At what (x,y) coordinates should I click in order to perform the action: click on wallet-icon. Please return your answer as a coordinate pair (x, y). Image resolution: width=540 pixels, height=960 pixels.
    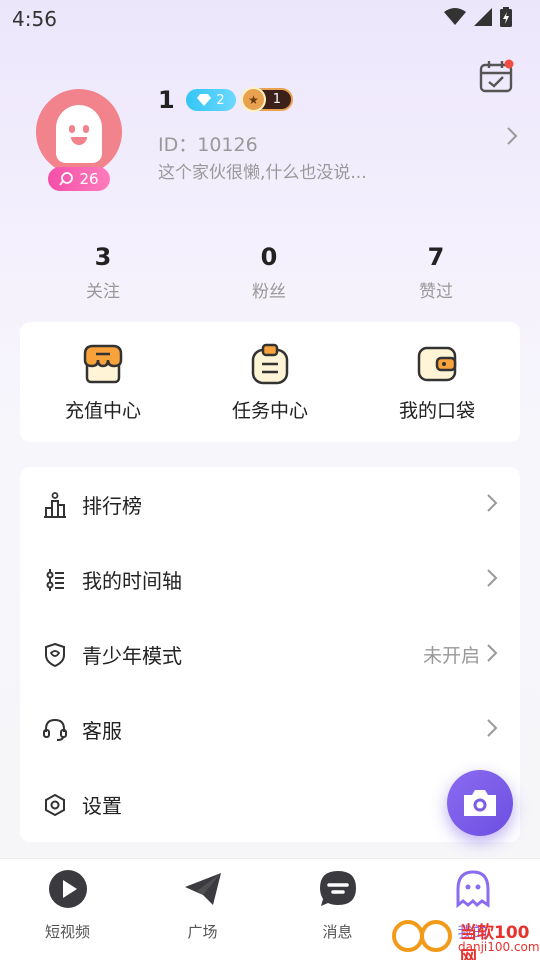
    Looking at the image, I should click on (437, 364).